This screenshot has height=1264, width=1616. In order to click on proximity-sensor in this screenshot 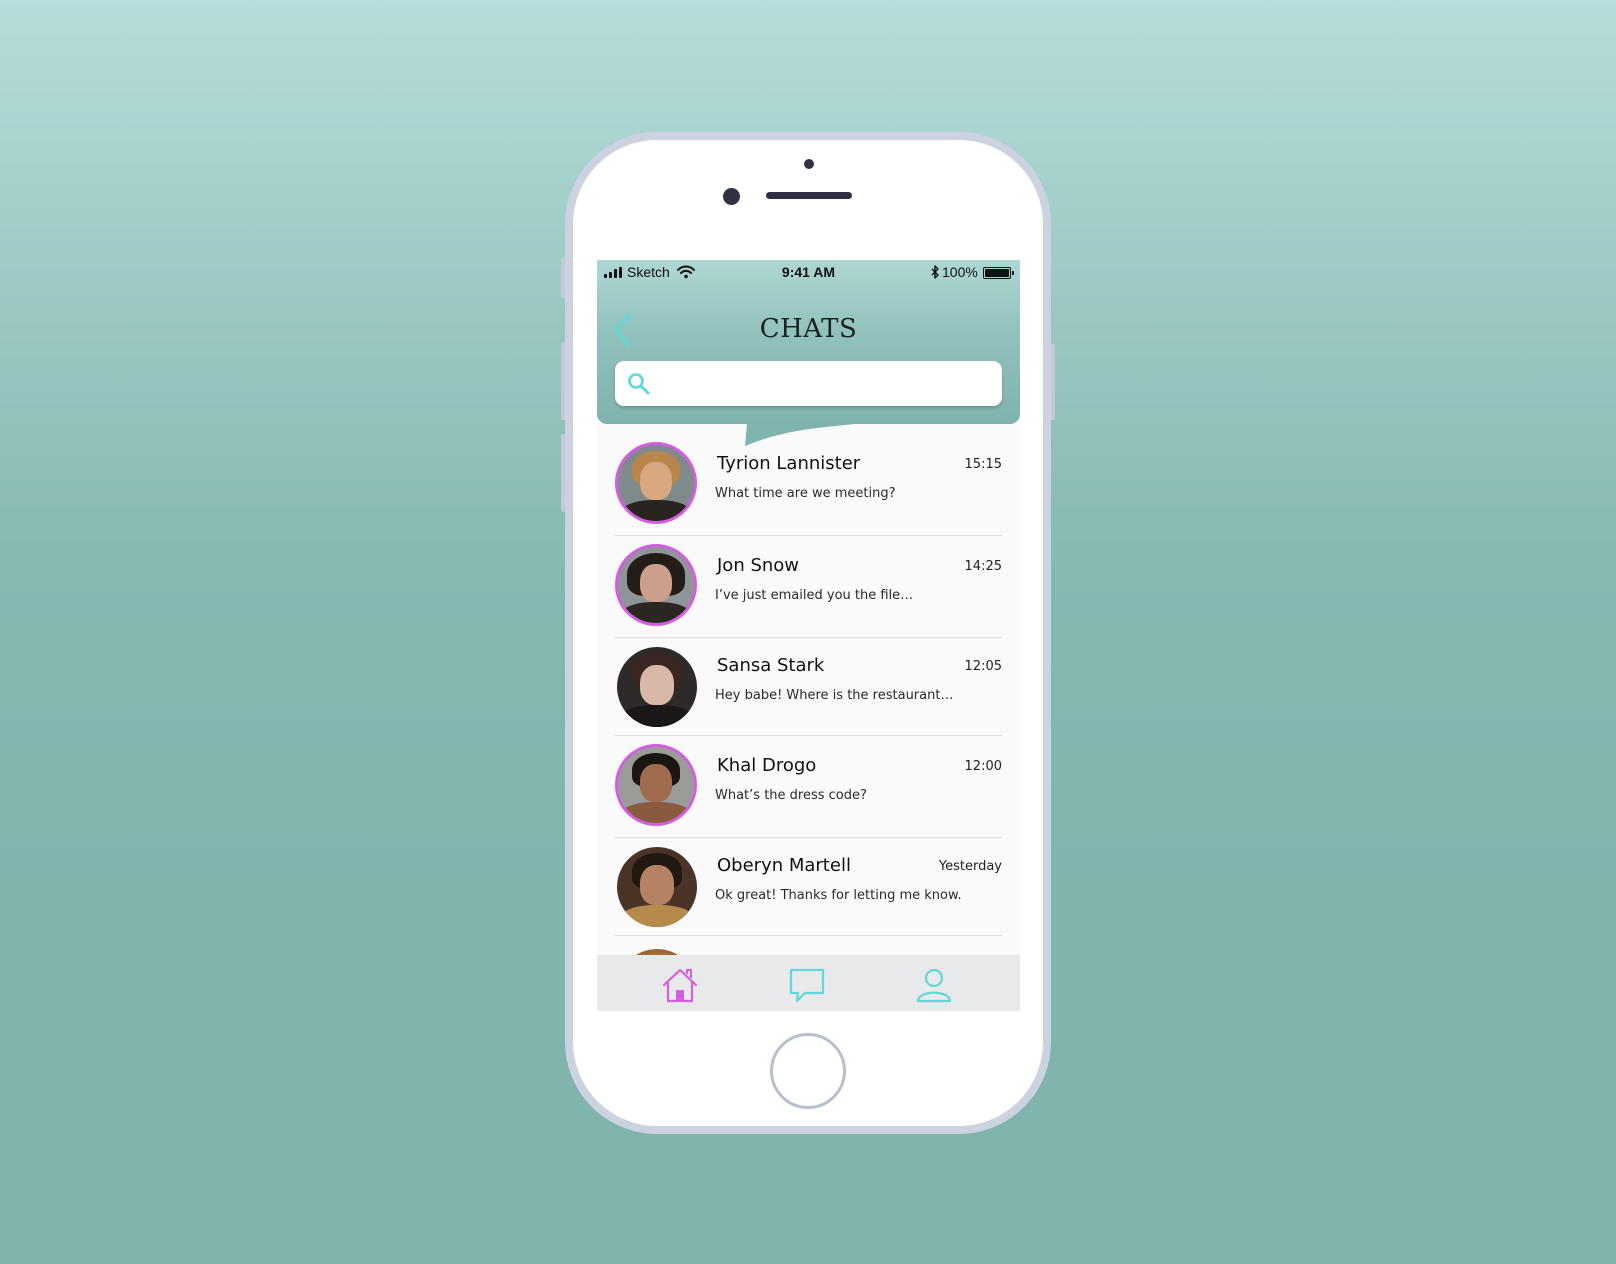, I will do `click(809, 164)`.